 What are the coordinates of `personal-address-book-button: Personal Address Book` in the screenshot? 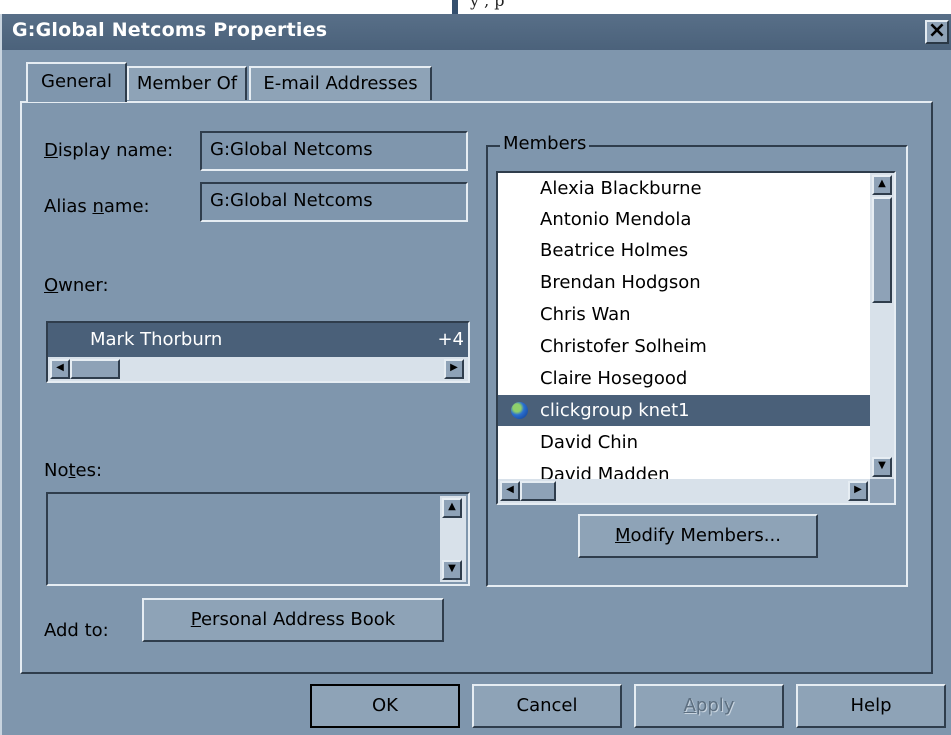 It's located at (293, 620).